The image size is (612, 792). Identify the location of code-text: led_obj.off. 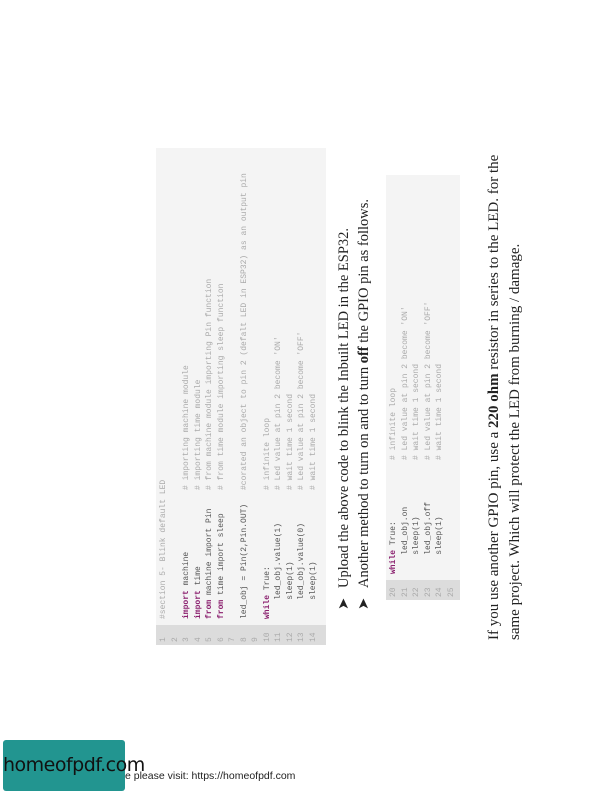
(429, 538).